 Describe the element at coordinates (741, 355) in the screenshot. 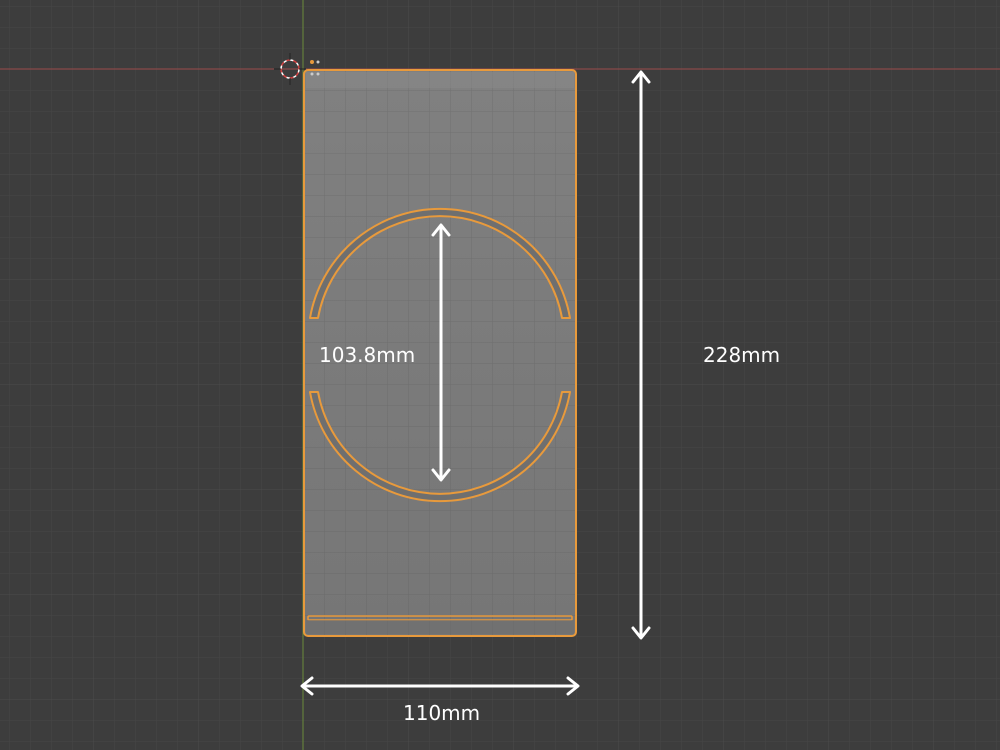

I see `height-dimension-label: 228mm` at that location.